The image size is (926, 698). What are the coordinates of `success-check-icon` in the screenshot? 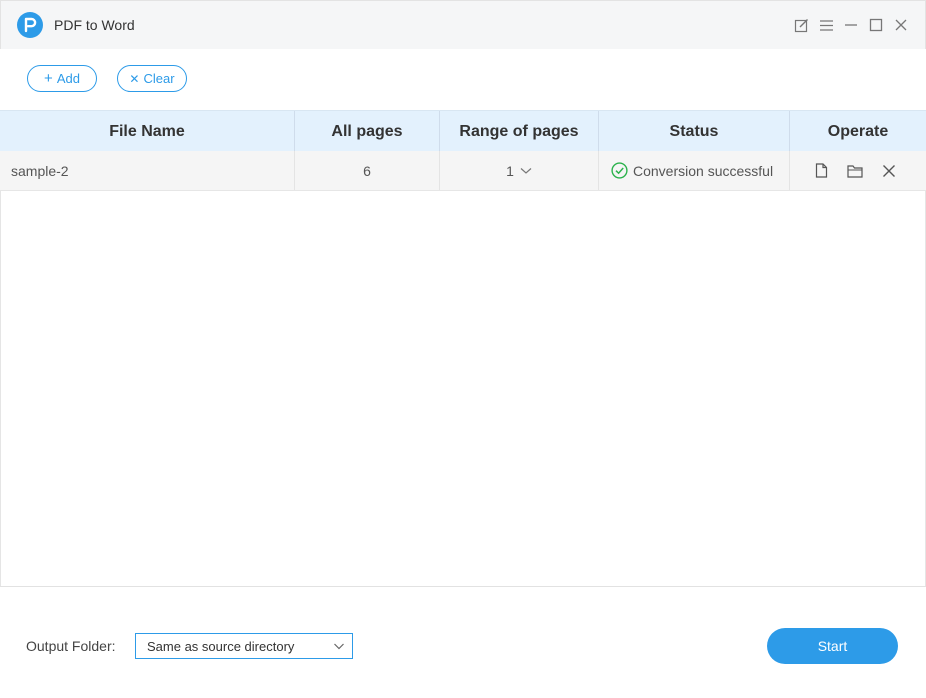 It's located at (619, 170).